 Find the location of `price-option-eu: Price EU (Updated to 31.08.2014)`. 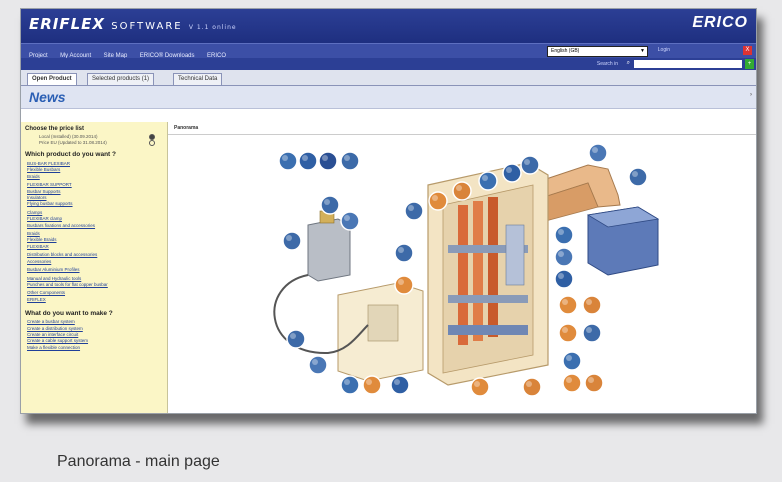

price-option-eu: Price EU (Updated to 31.08.2014) is located at coordinates (103, 143).